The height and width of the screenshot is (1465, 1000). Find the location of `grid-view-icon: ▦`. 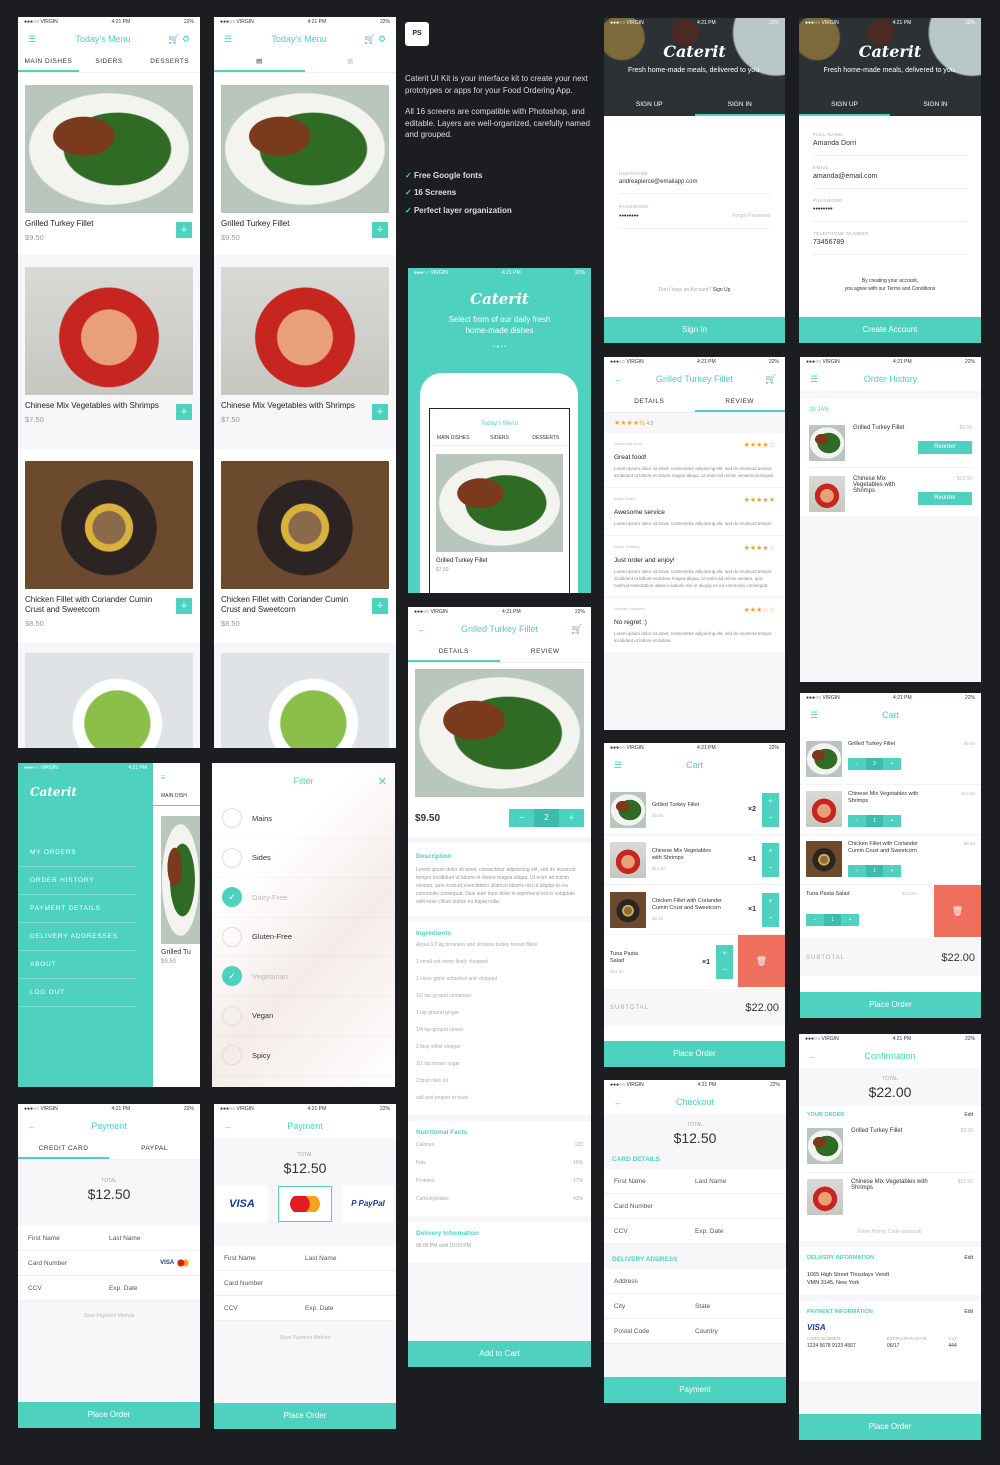

grid-view-icon: ▦ is located at coordinates (350, 61).